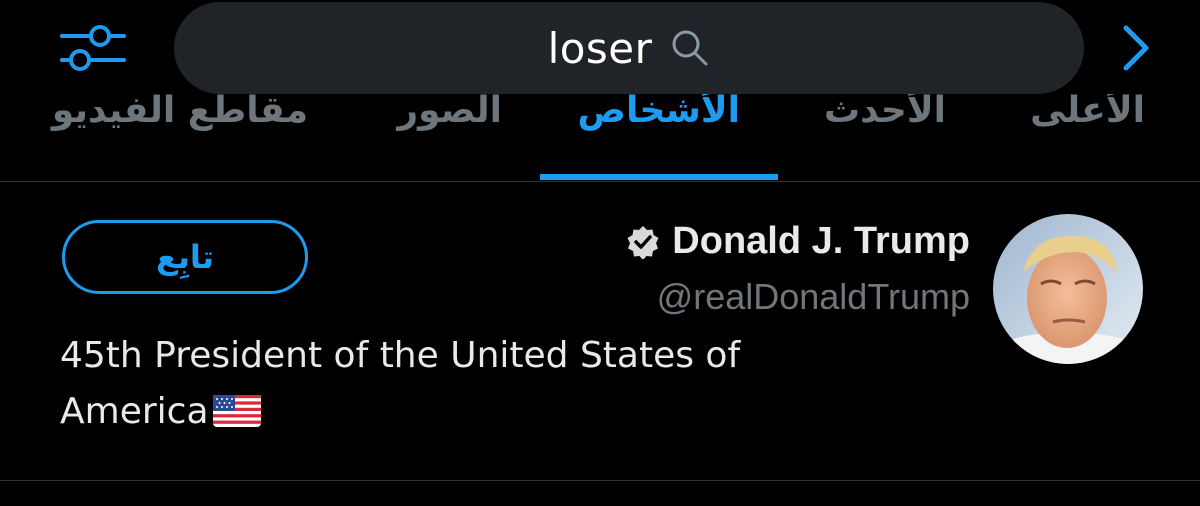 This screenshot has width=1200, height=506. Describe the element at coordinates (643, 242) in the screenshot. I see `verified-badge-icon` at that location.